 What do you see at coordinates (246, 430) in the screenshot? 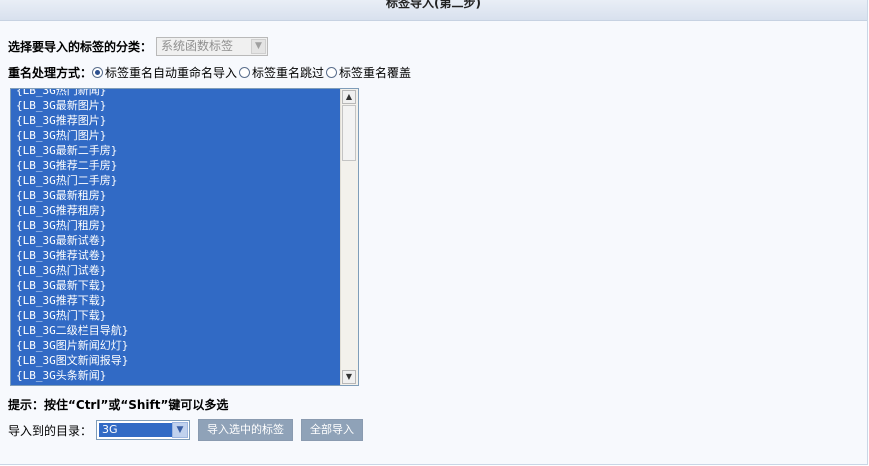
I see `import-selected-button: 导入选中的标签` at bounding box center [246, 430].